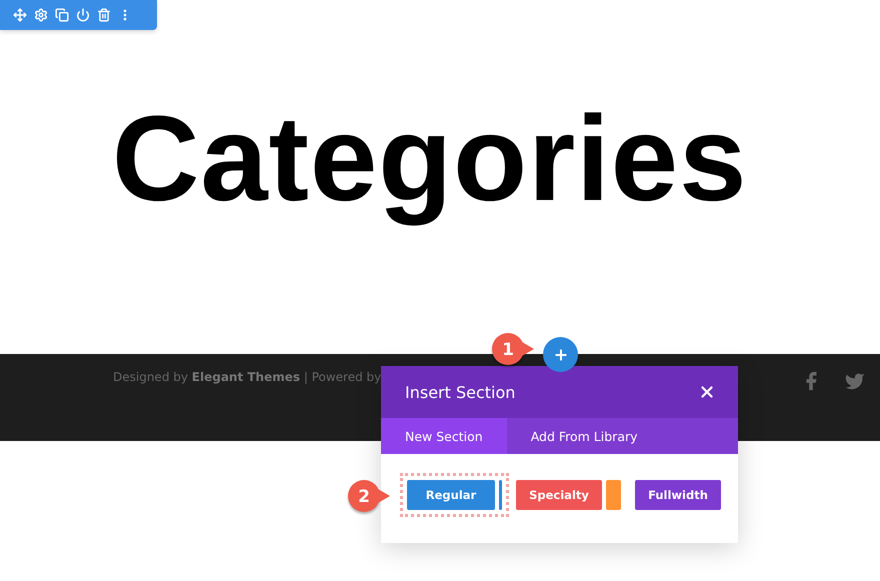  Describe the element at coordinates (559, 495) in the screenshot. I see `section-type-button: Specialty` at that location.